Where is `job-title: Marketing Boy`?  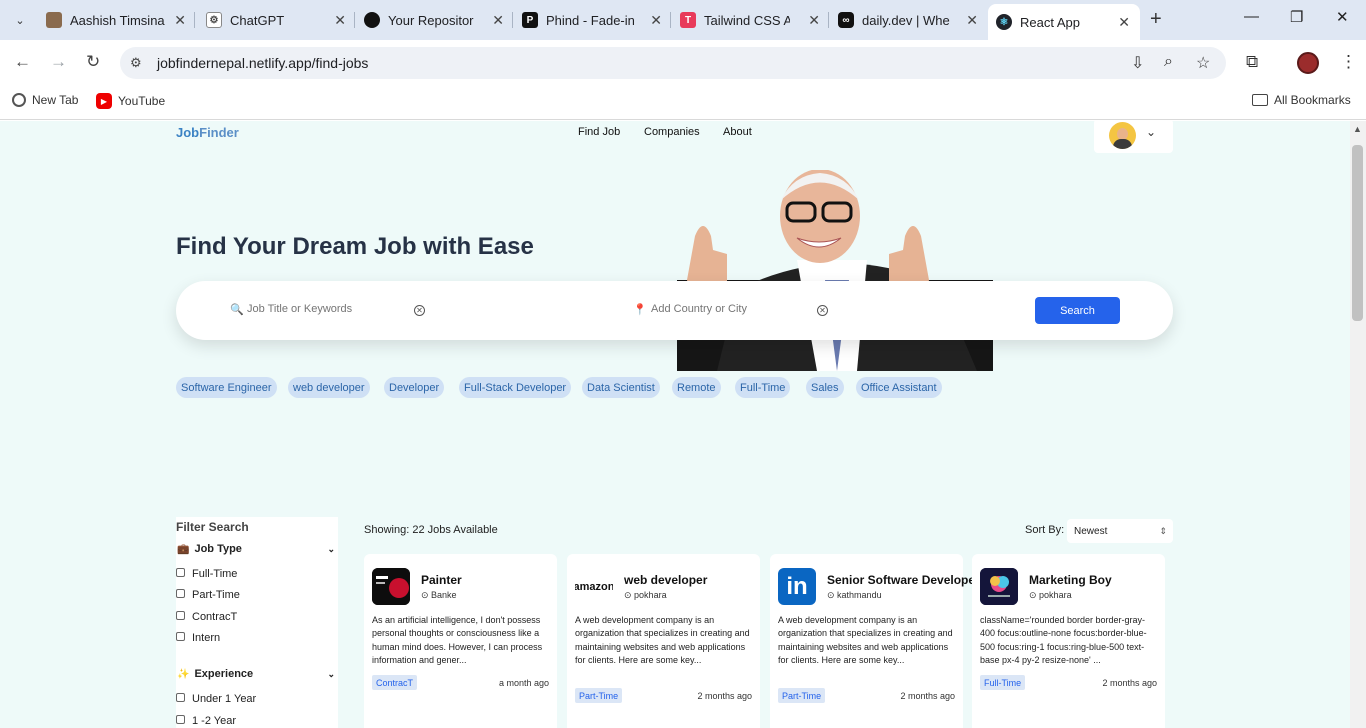
job-title: Marketing Boy is located at coordinates (1070, 580).